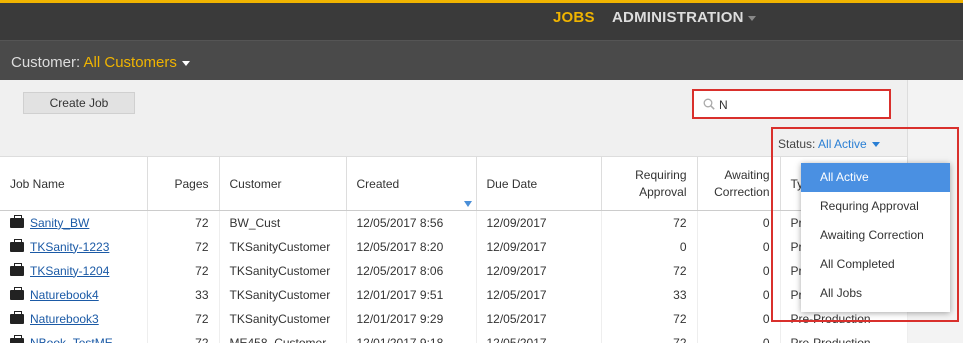 This screenshot has width=963, height=343. I want to click on customer-cell: ME458_Customer, so click(283, 336).